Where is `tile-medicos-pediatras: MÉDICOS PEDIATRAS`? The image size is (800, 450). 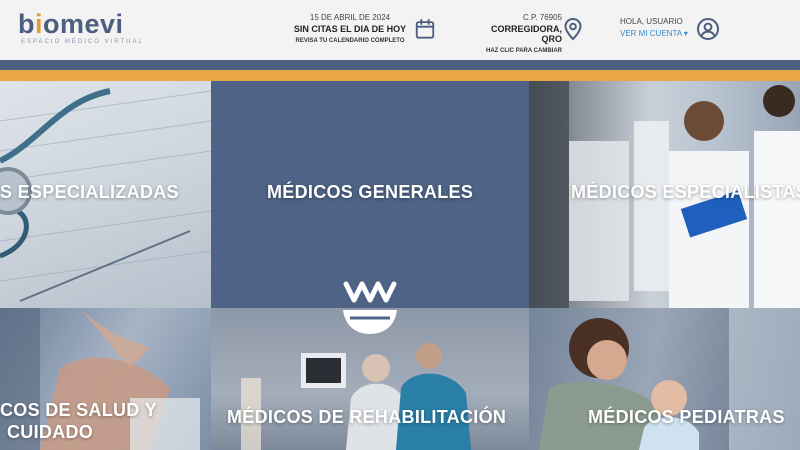
tile-medicos-pediatras: MÉDICOS PEDIATRAS is located at coordinates (664, 379).